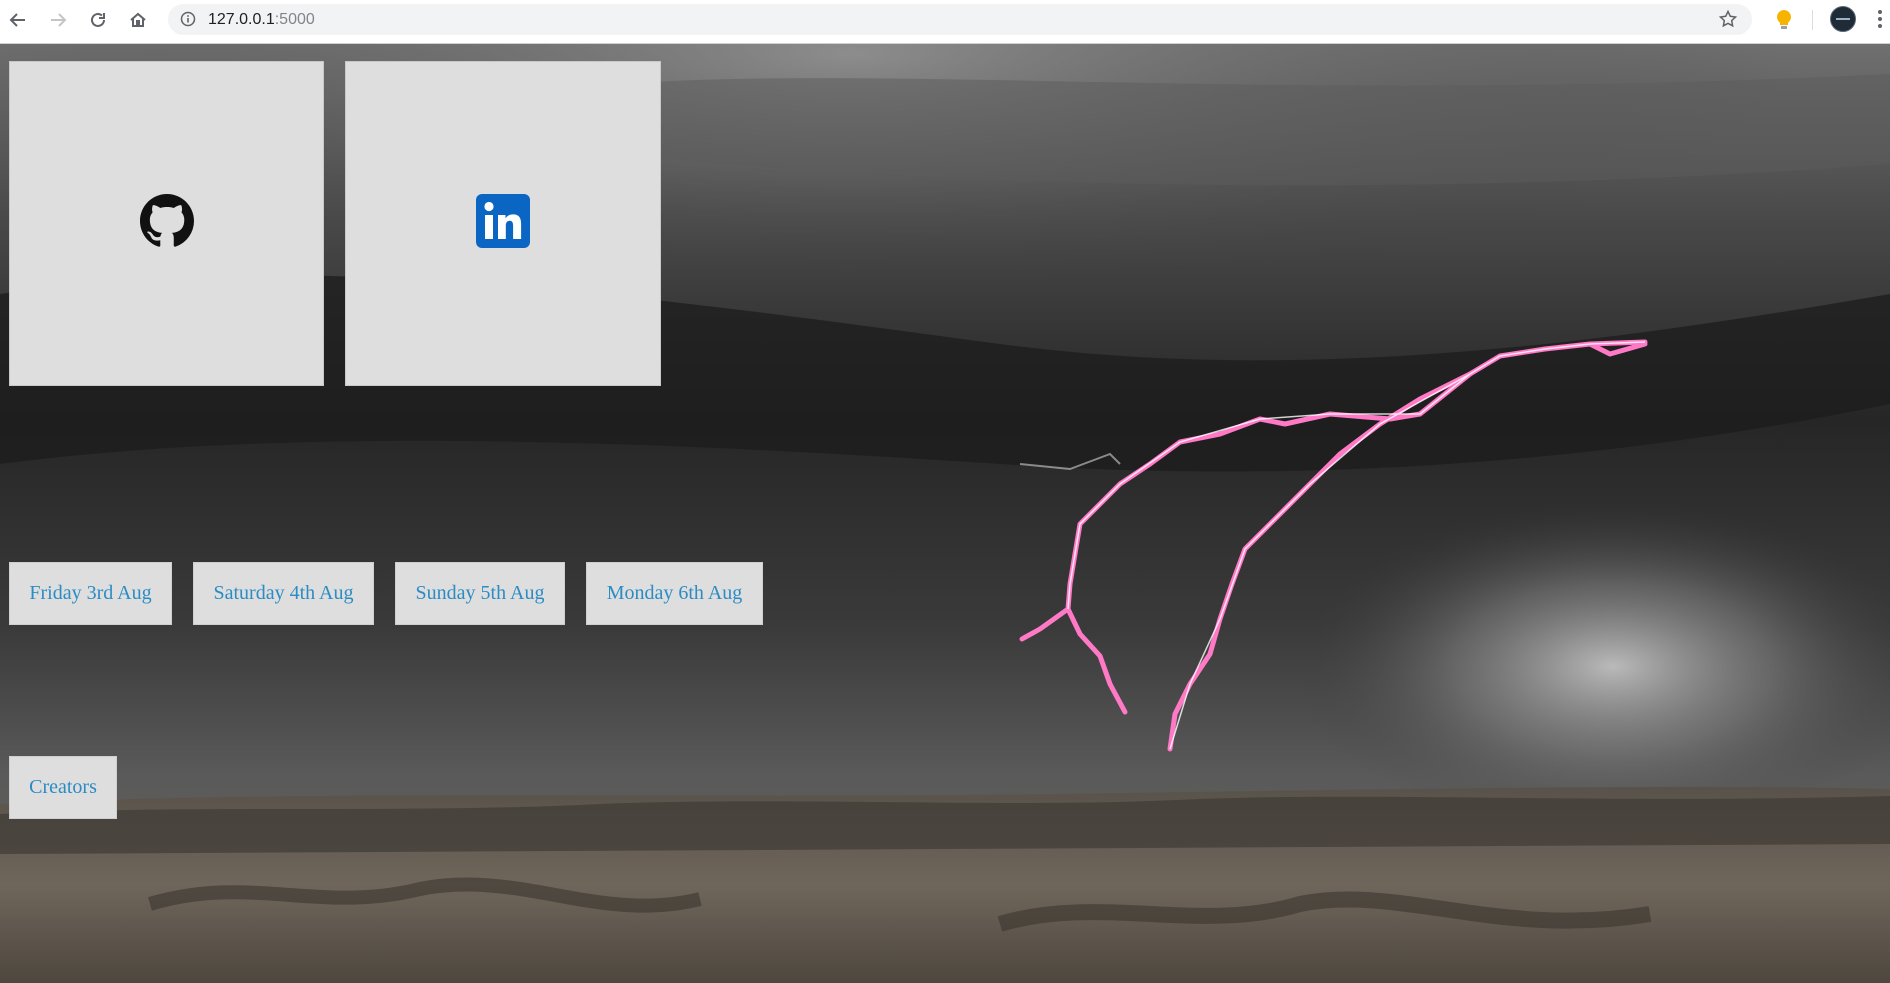  What do you see at coordinates (63, 787) in the screenshot?
I see `creators-button: Creators` at bounding box center [63, 787].